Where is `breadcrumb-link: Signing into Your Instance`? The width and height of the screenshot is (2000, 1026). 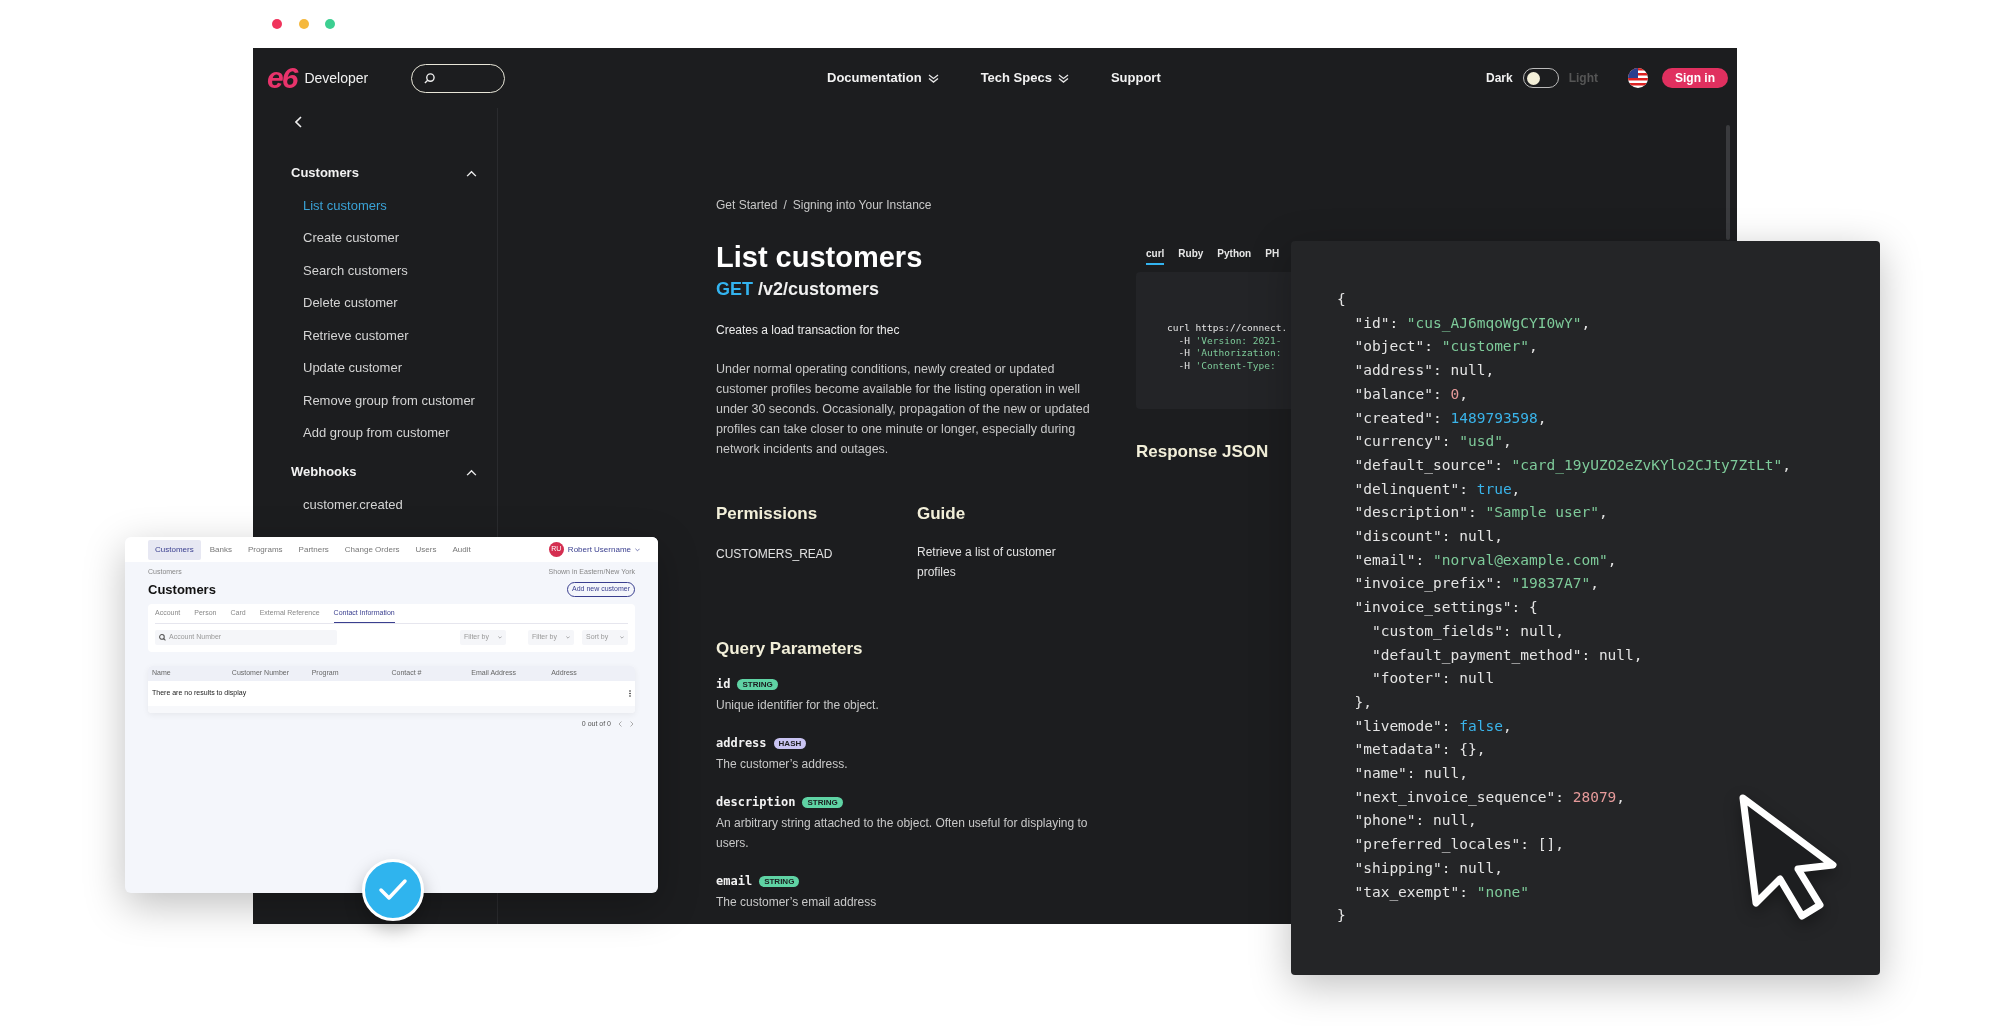 breadcrumb-link: Signing into Your Instance is located at coordinates (862, 205).